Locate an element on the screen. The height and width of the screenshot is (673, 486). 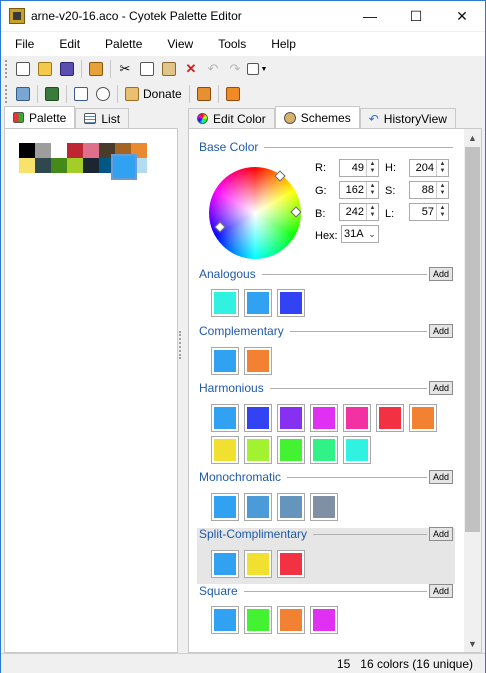
redo-icon: ↷ is located at coordinates (235, 69).